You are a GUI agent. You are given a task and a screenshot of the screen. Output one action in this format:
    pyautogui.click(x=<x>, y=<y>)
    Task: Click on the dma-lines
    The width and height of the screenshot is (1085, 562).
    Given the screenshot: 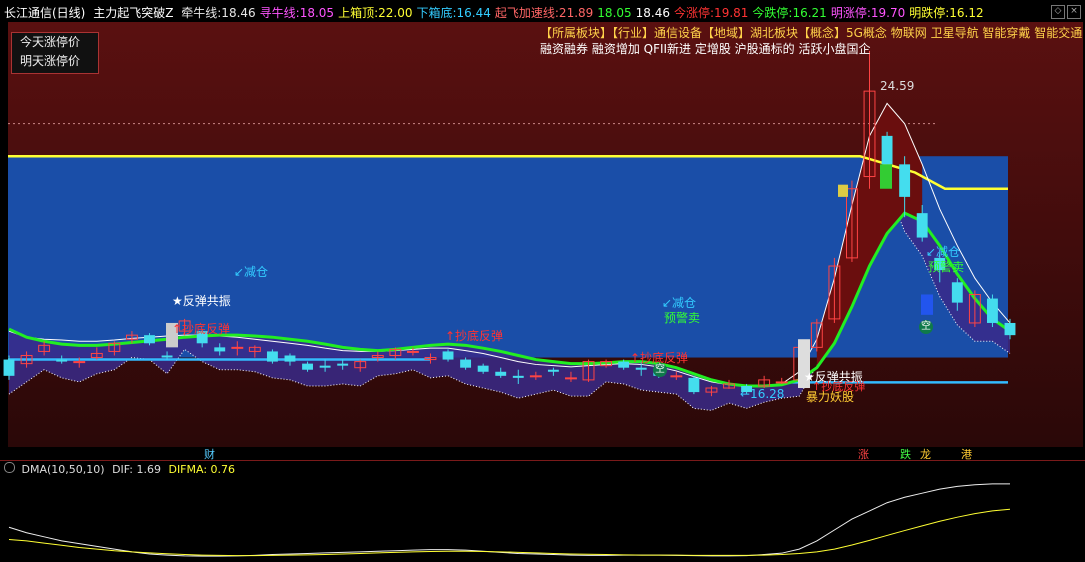 What is the action you would take?
    pyautogui.click(x=509, y=520)
    